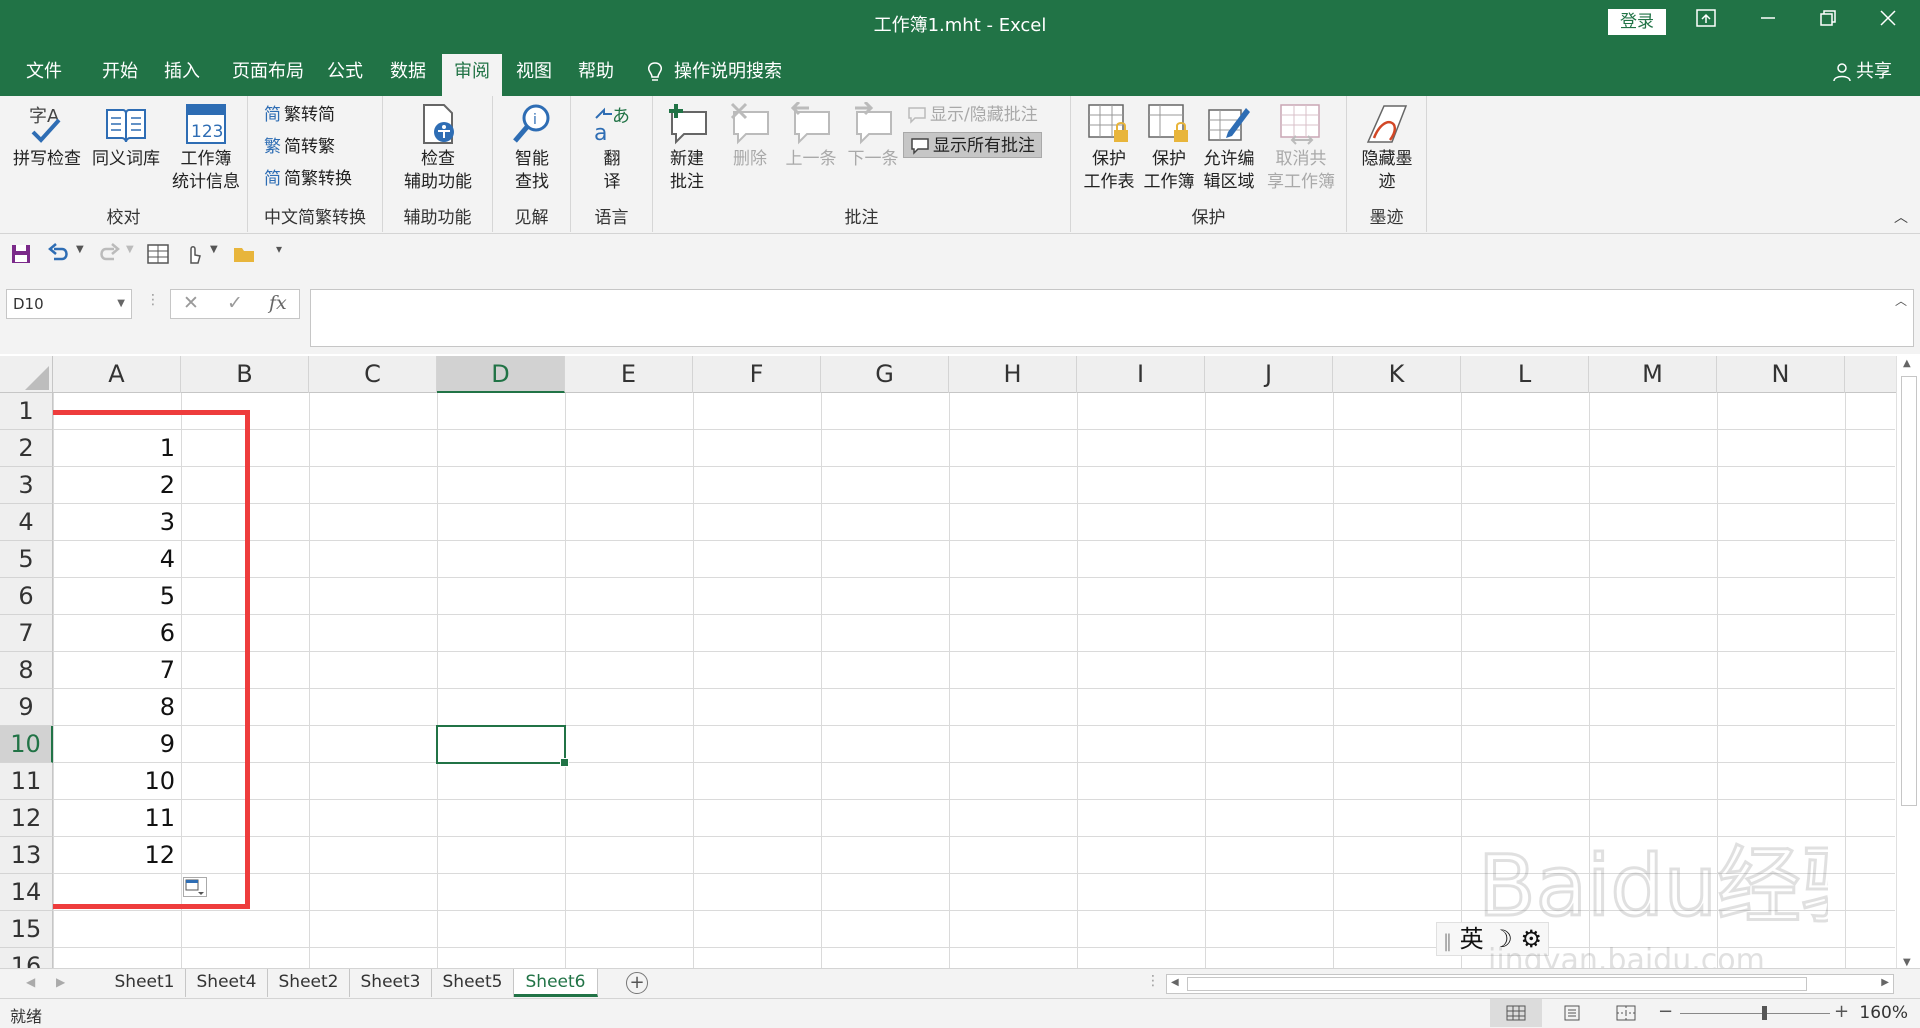  Describe the element at coordinates (637, 983) in the screenshot. I see `add-sheet-icon: +` at that location.